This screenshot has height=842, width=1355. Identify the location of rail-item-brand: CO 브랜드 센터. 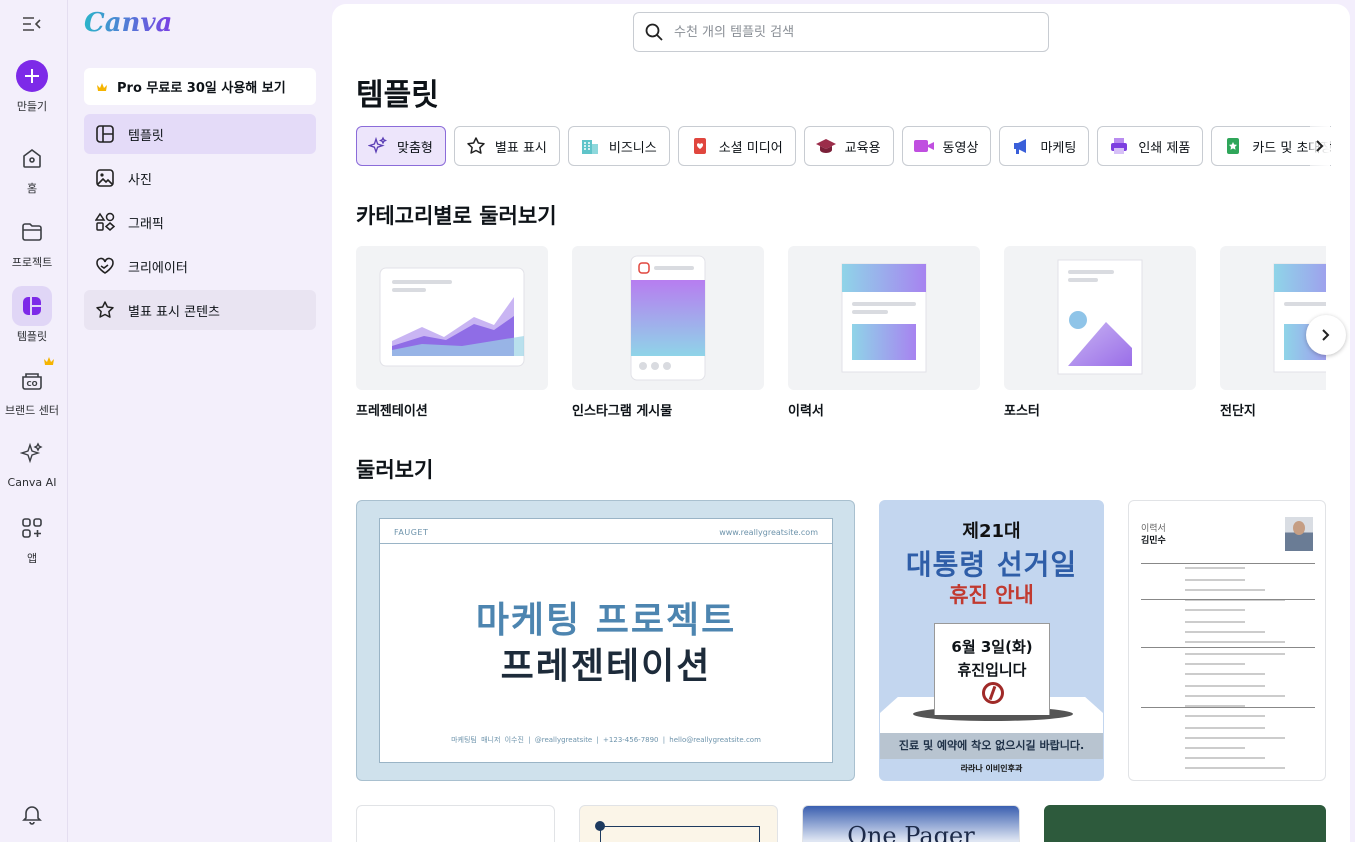
(32, 387).